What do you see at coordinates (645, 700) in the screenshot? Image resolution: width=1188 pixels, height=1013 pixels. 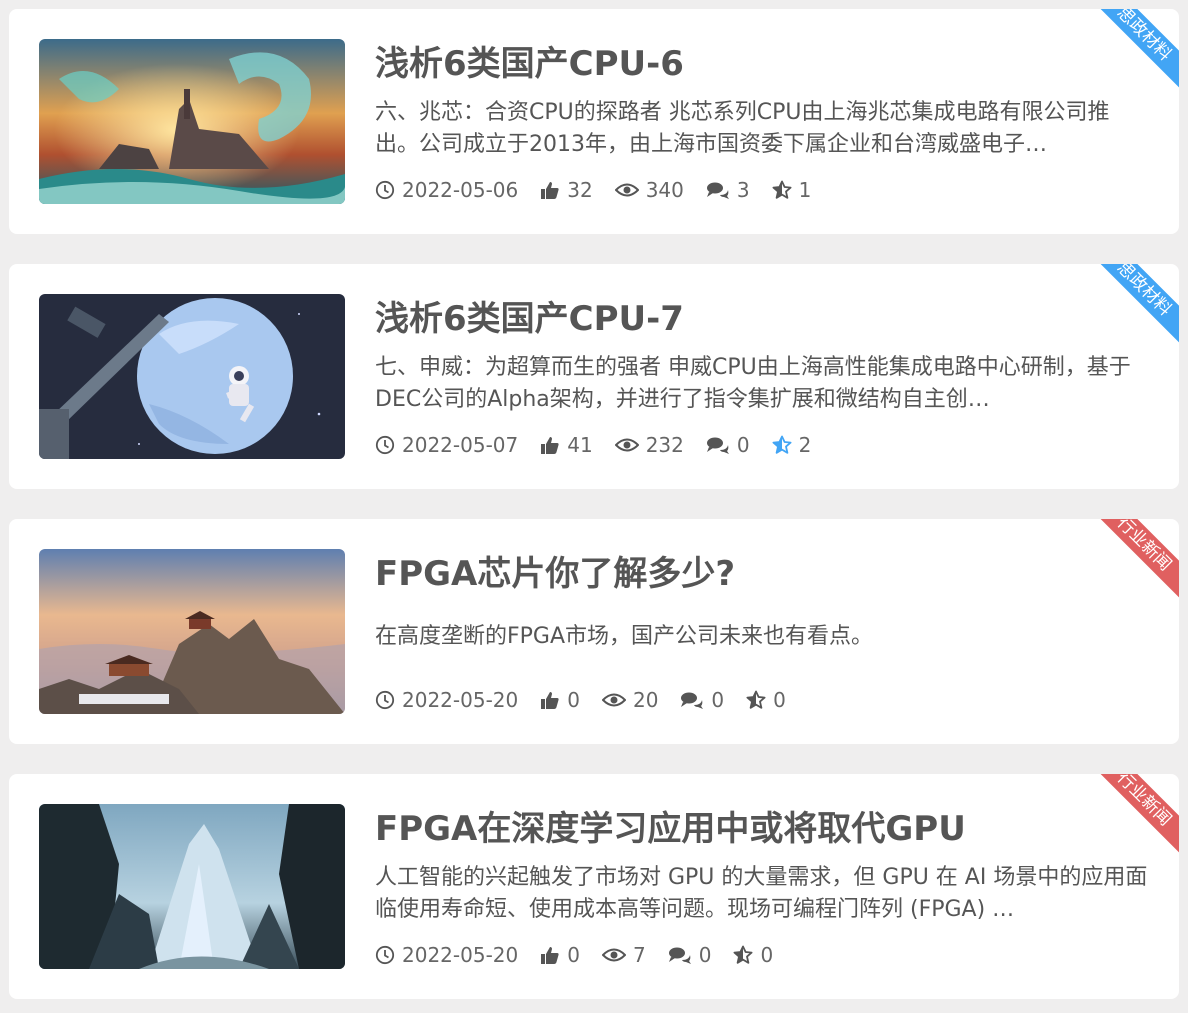 I see `view-count: 20` at bounding box center [645, 700].